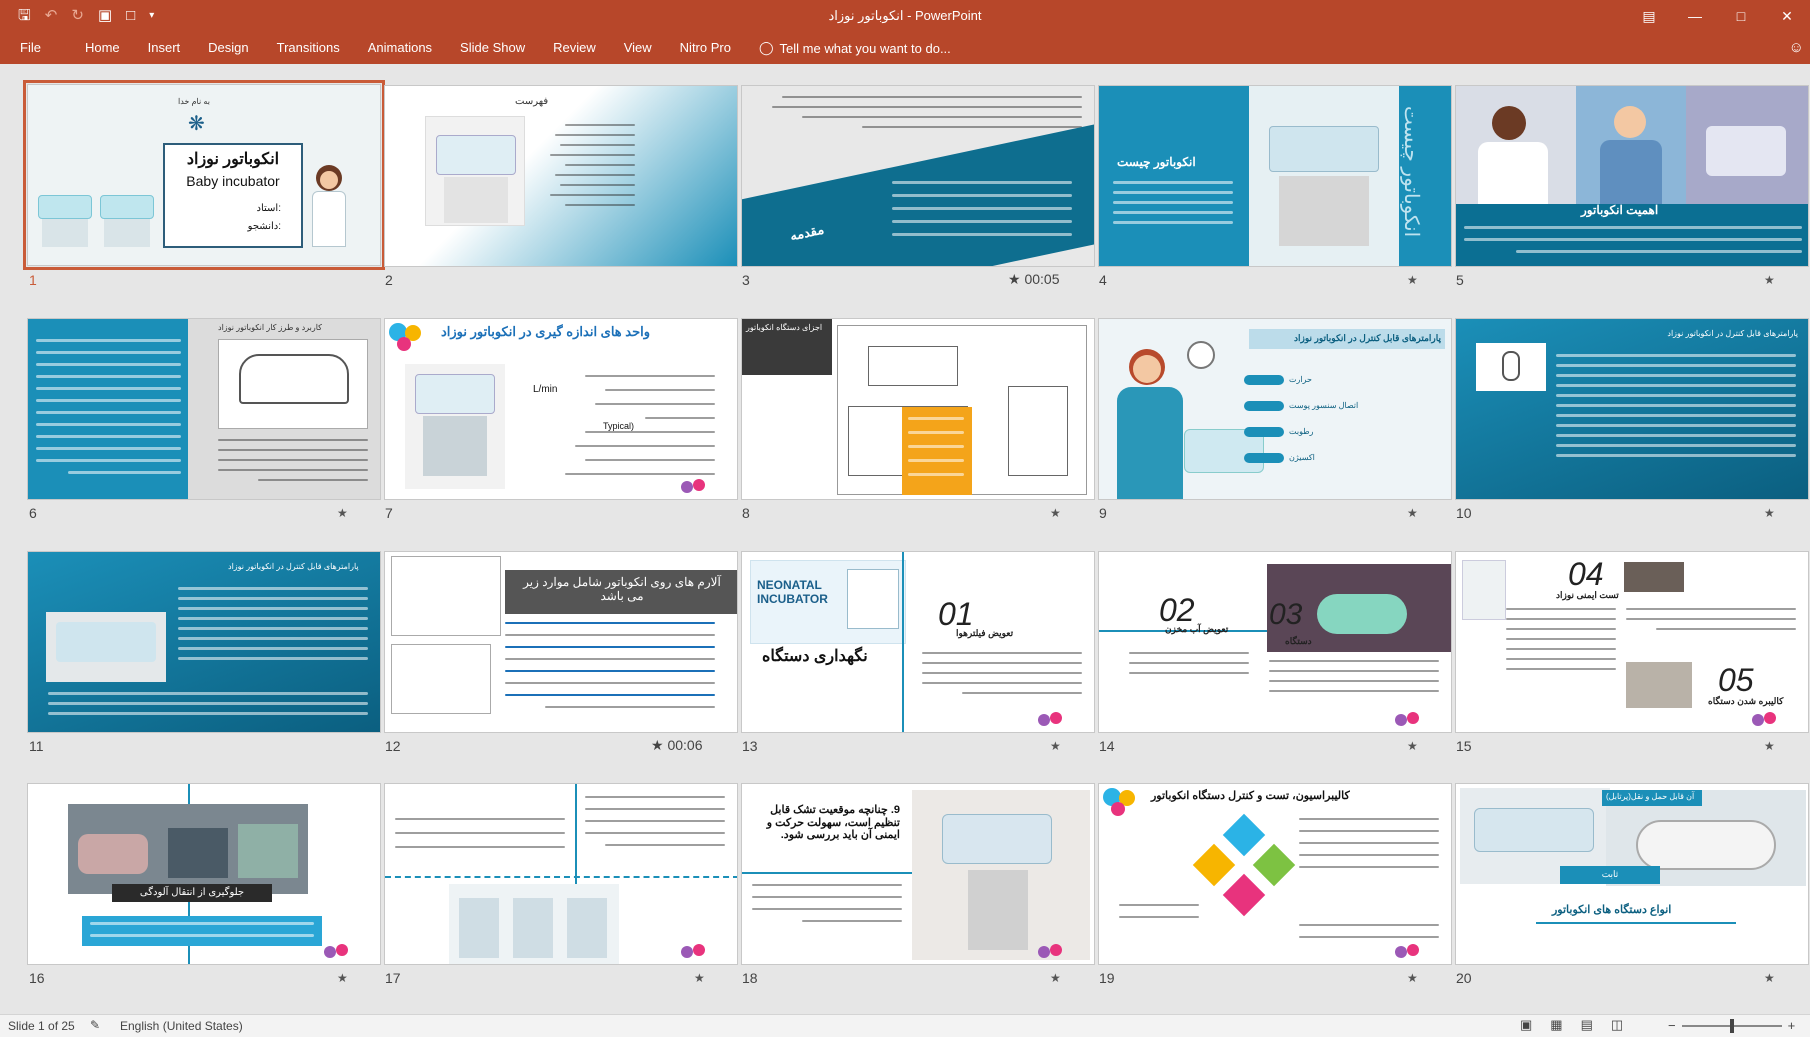 The height and width of the screenshot is (1037, 1810). What do you see at coordinates (1695, 16) in the screenshot?
I see `minimize-icon: —` at bounding box center [1695, 16].